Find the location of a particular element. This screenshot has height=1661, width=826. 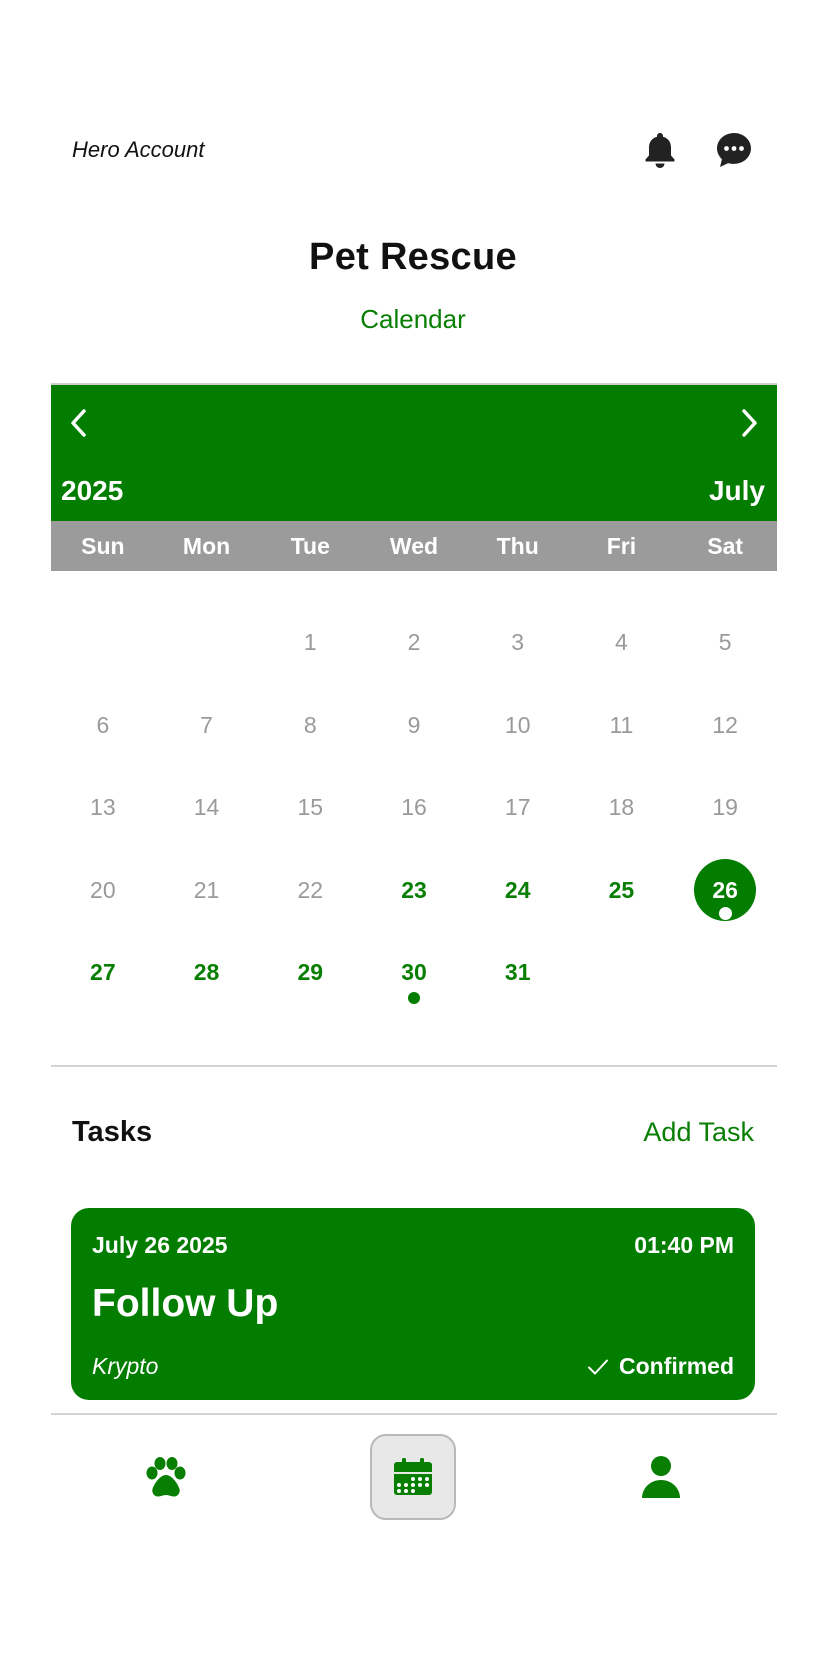

calendar-header: 2025 July is located at coordinates (414, 453).